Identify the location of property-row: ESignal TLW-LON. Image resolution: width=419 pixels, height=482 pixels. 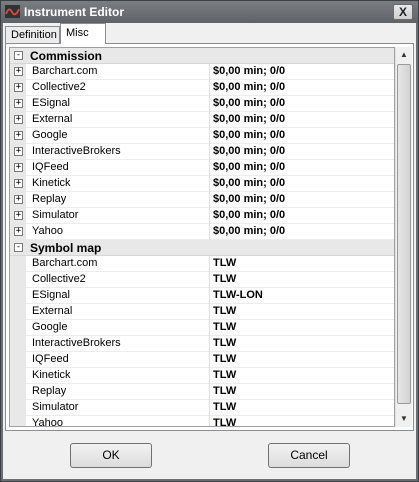
(202, 296).